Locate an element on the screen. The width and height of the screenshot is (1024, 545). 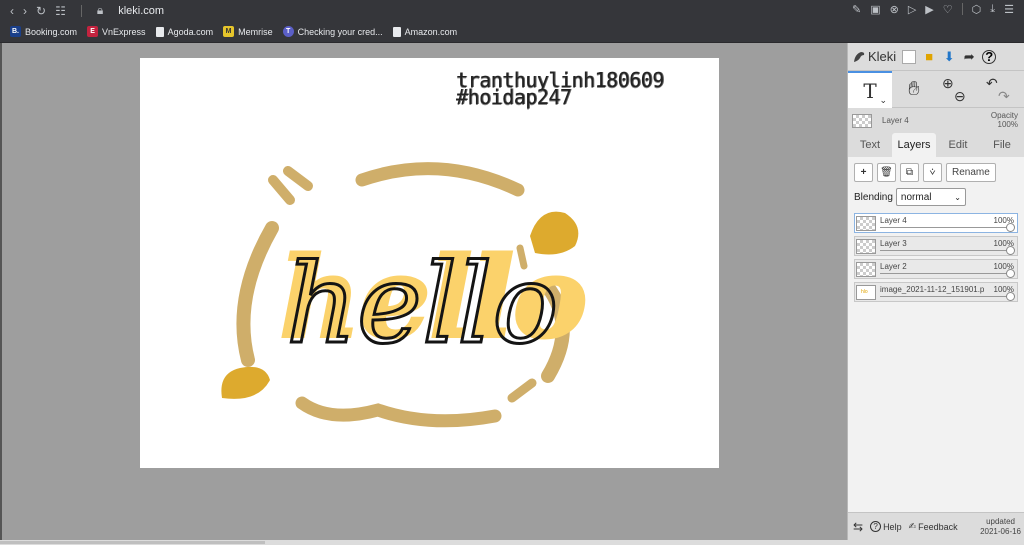
plus-icon: + is located at coordinates (863, 172).